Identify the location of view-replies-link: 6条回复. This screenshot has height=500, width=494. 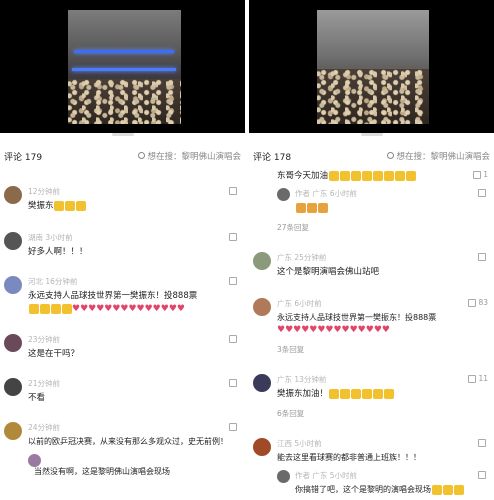
(290, 413).